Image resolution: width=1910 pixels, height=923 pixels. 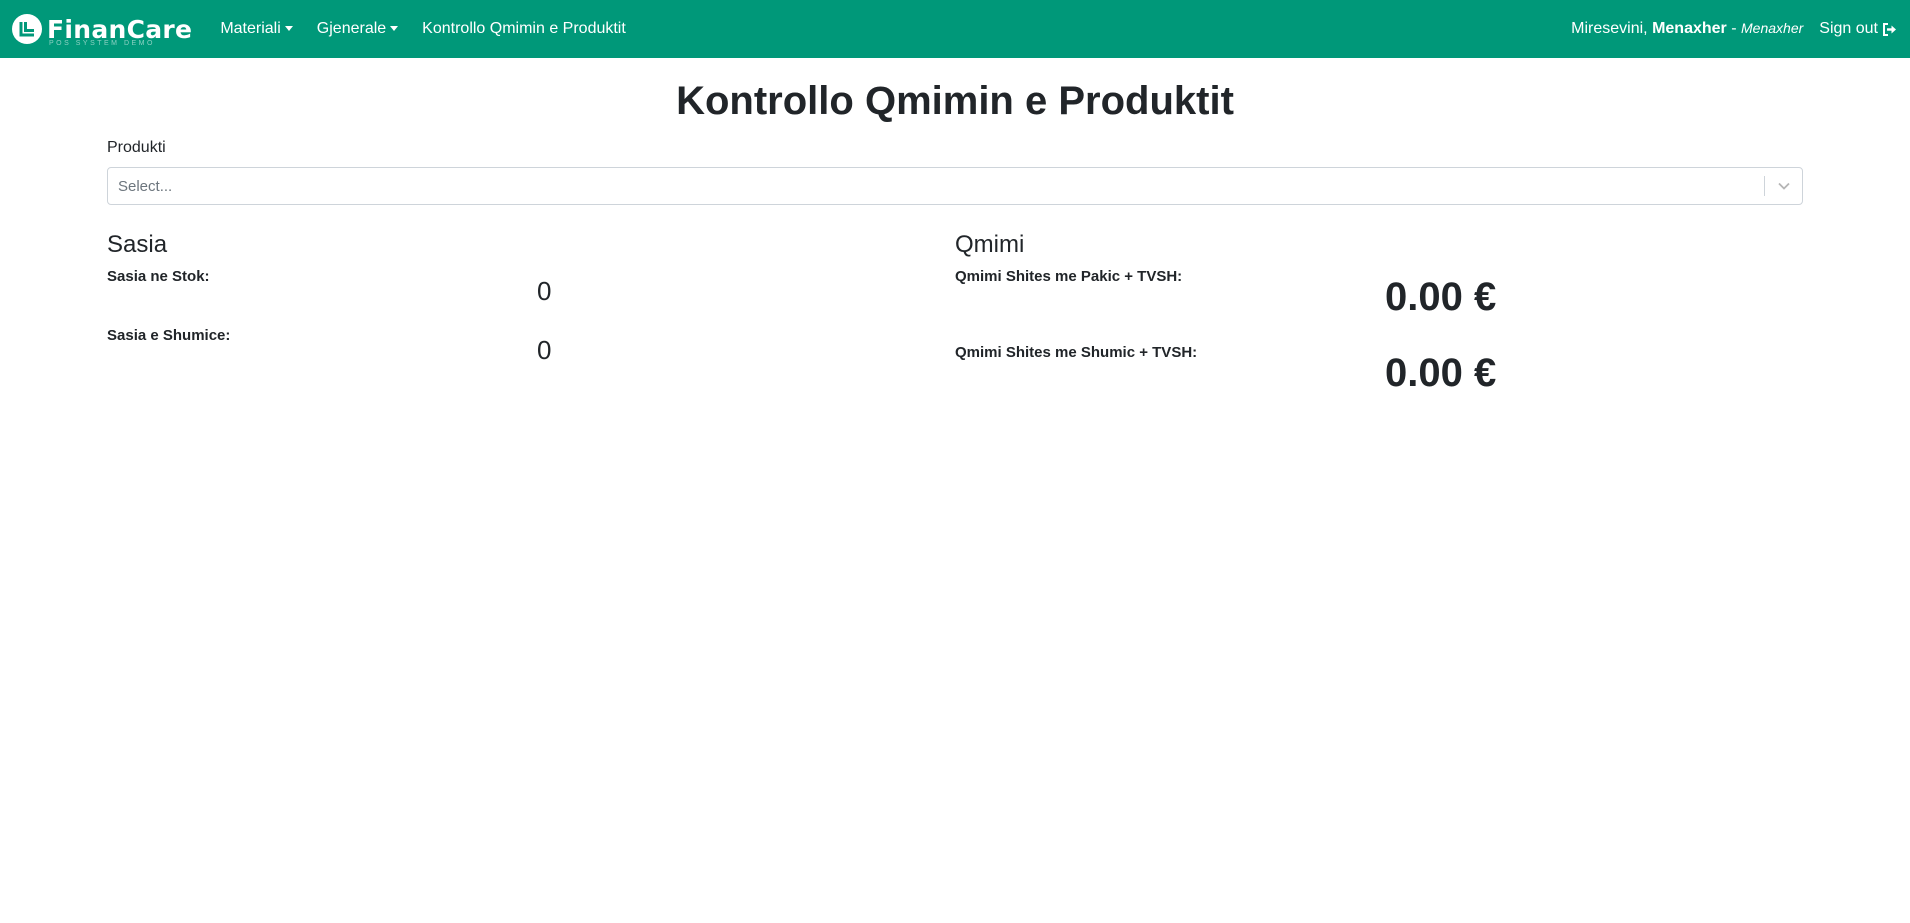 What do you see at coordinates (990, 244) in the screenshot?
I see `price-heading: Qmimi` at bounding box center [990, 244].